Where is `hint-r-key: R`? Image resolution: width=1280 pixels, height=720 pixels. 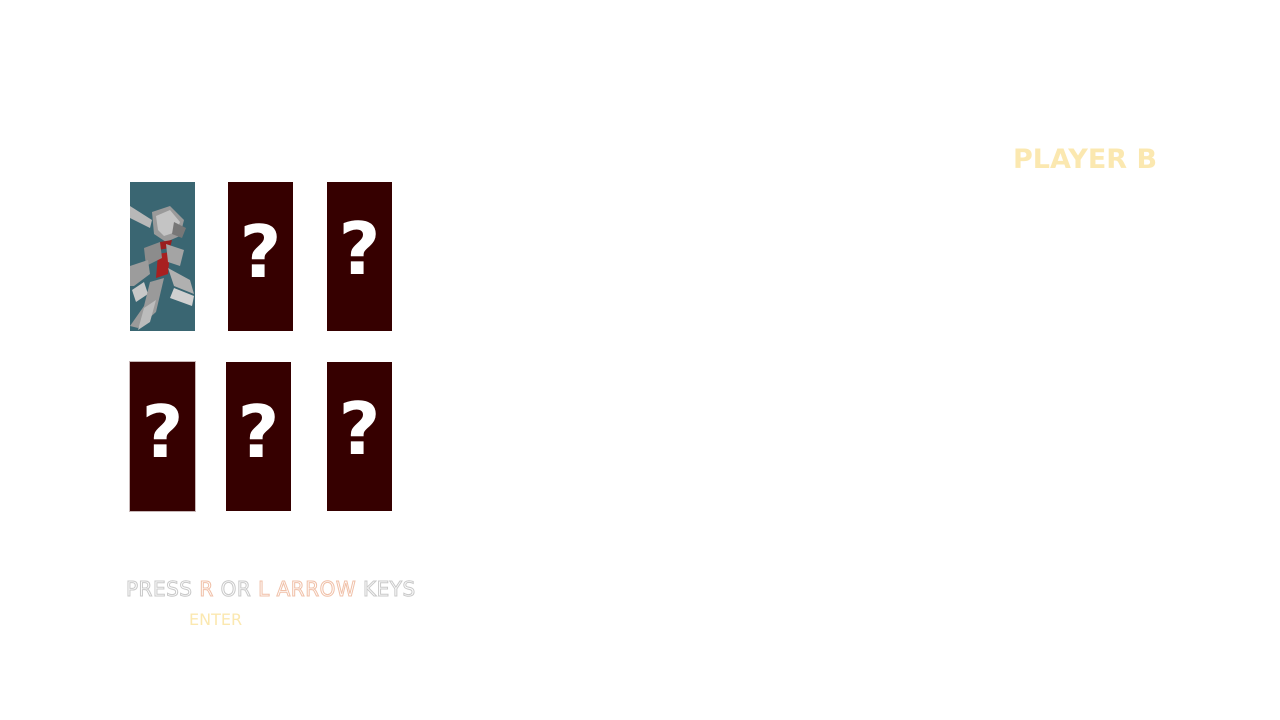 hint-r-key: R is located at coordinates (206, 589).